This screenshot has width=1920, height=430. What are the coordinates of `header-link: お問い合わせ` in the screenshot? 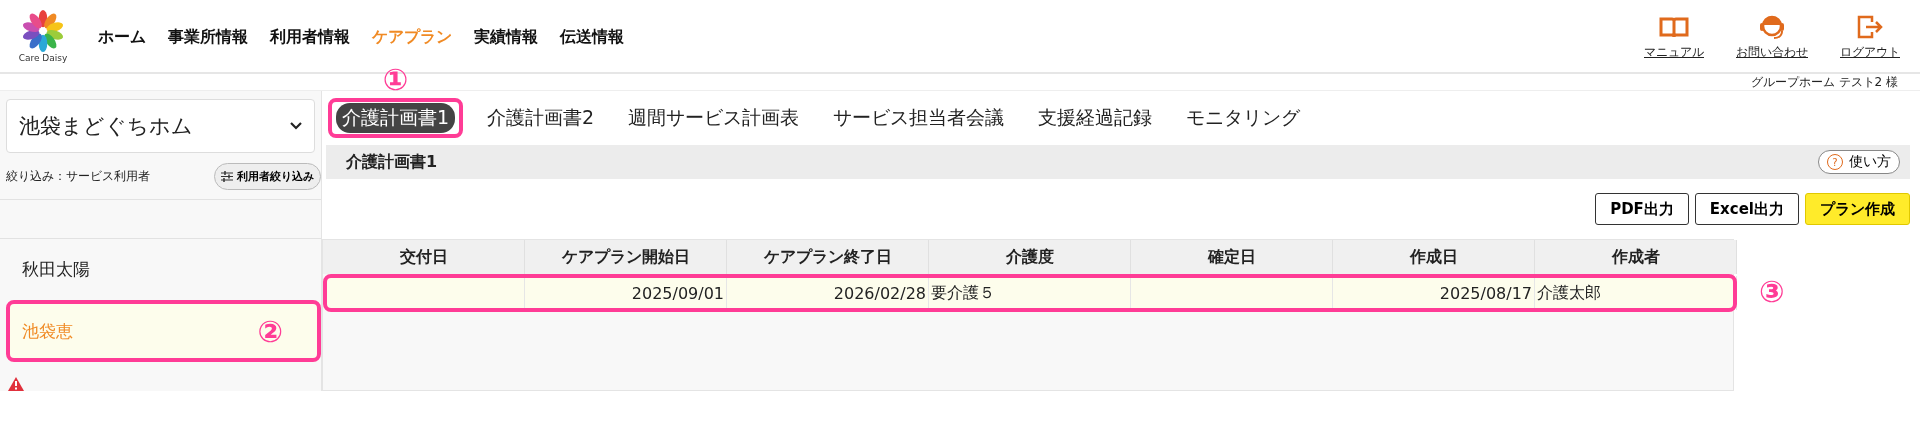 It's located at (1772, 36).